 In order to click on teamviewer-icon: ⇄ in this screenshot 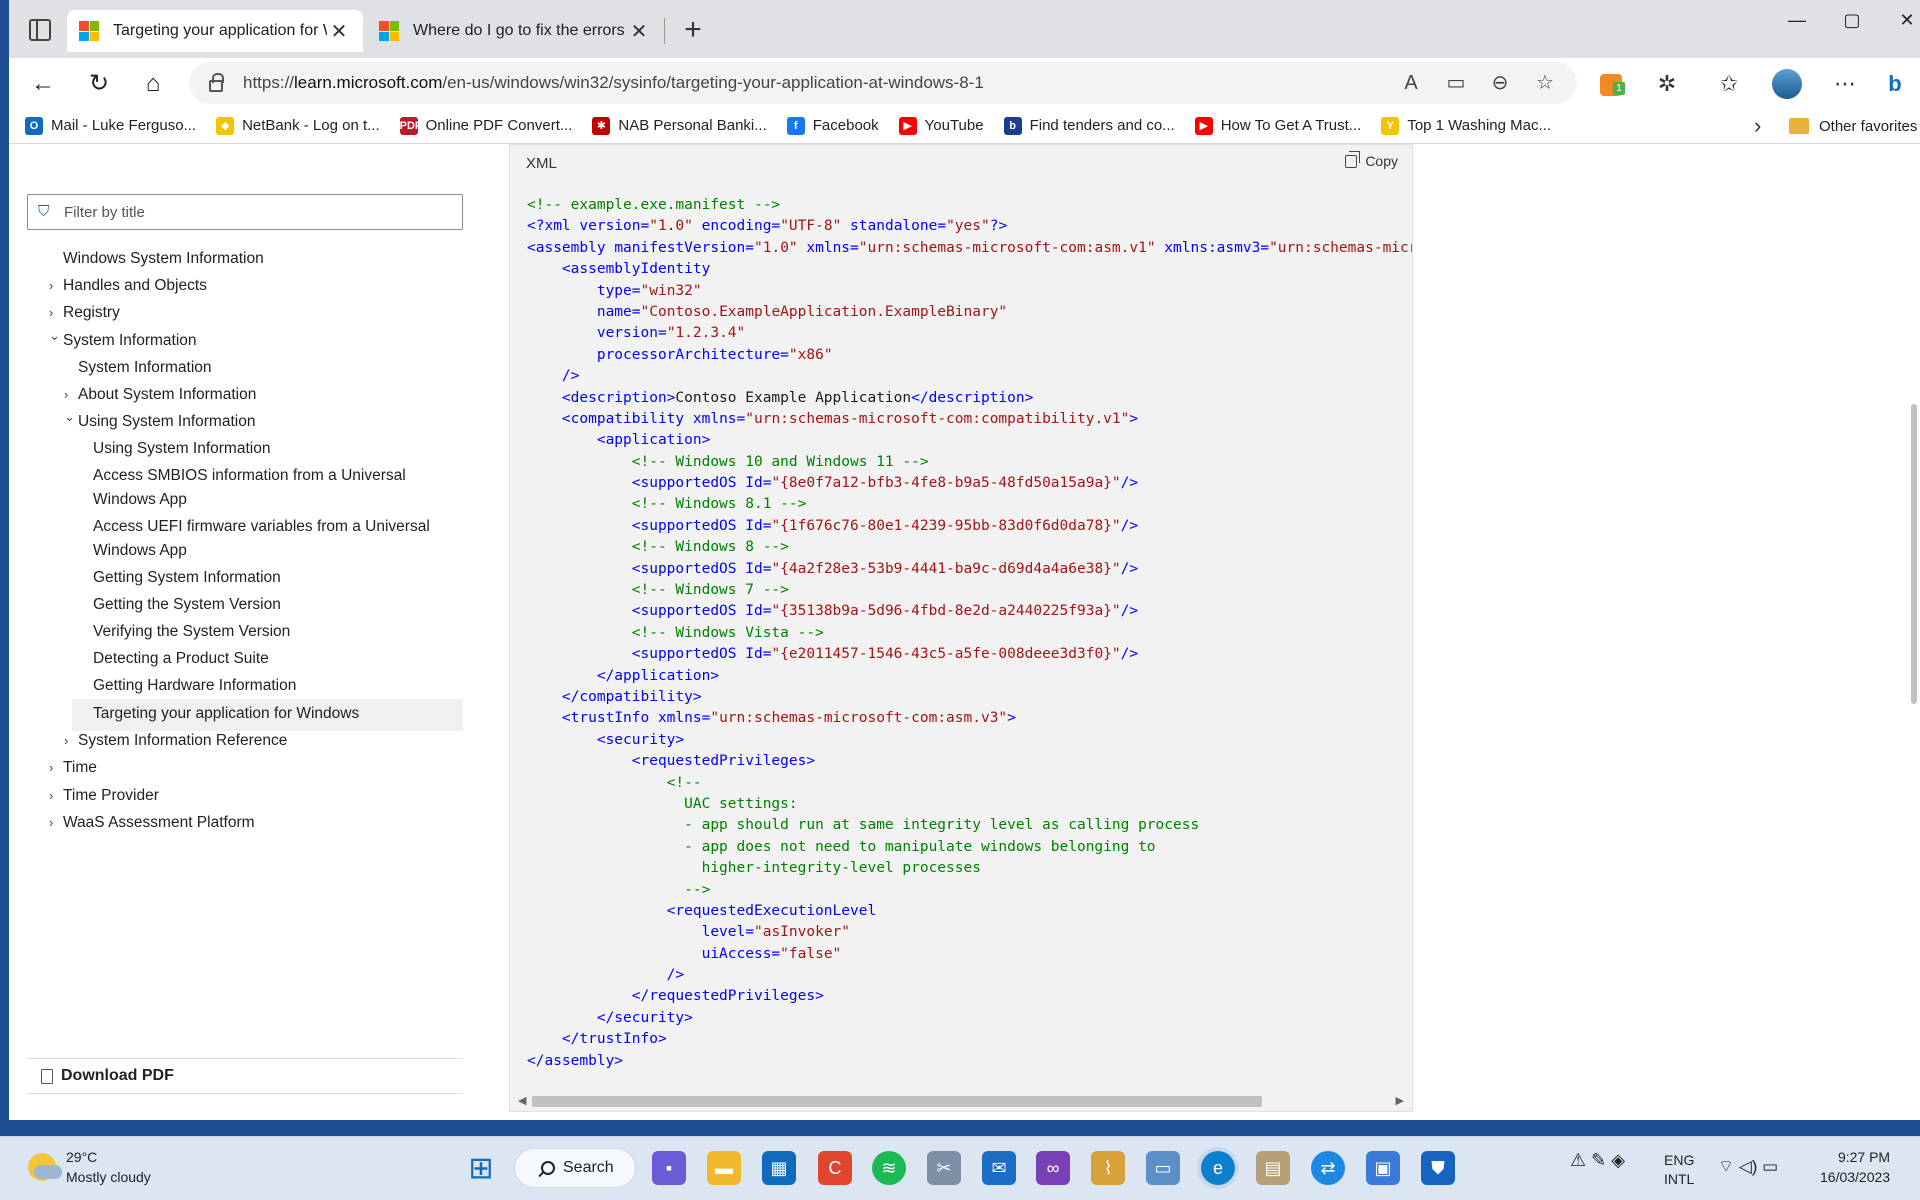, I will do `click(1328, 1168)`.